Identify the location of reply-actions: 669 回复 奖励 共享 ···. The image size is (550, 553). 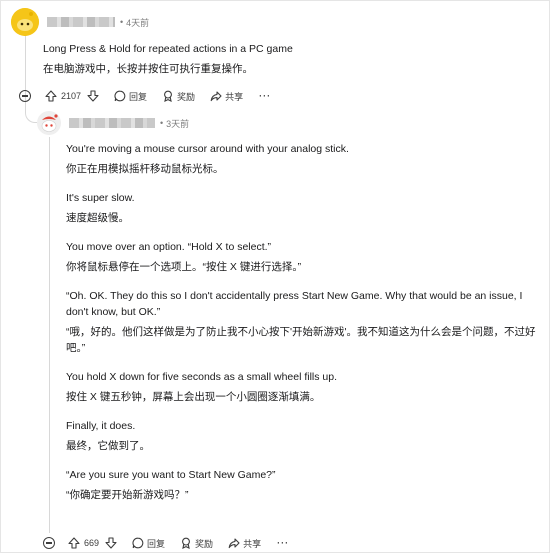
(178, 543).